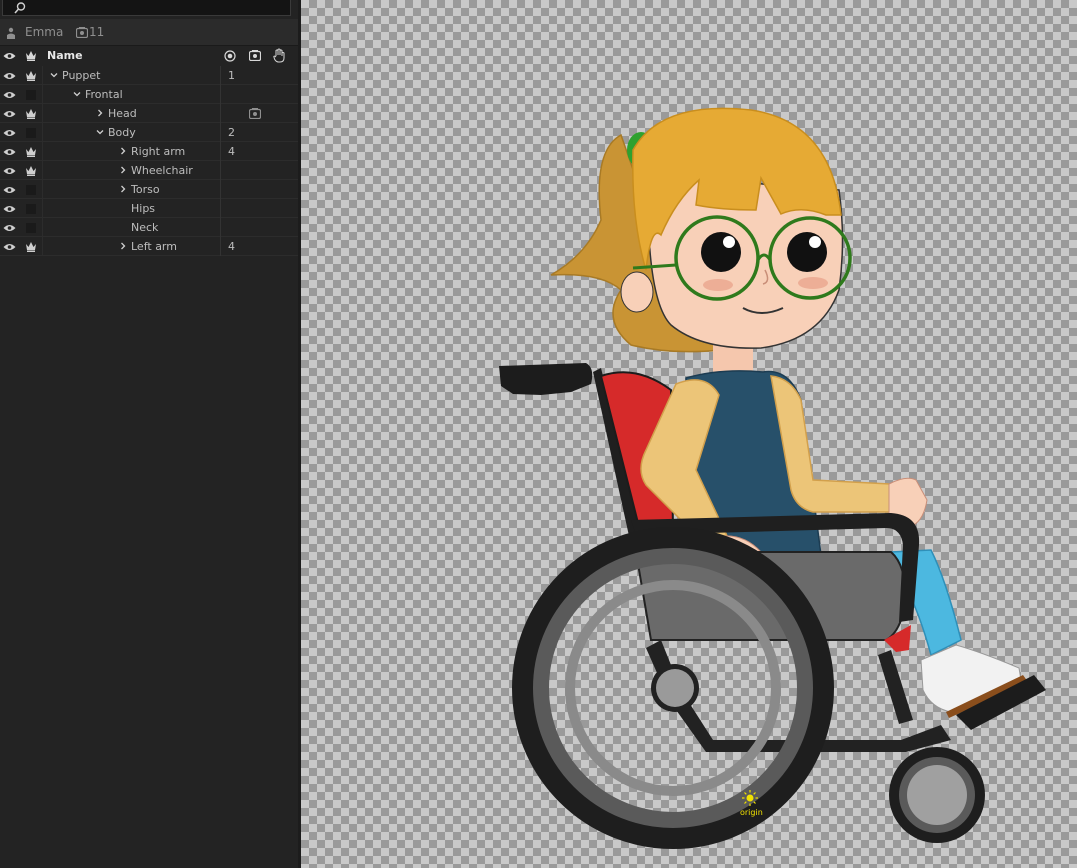 Image resolution: width=1077 pixels, height=868 pixels. What do you see at coordinates (149, 132) in the screenshot?
I see `layer-row: Body 2` at bounding box center [149, 132].